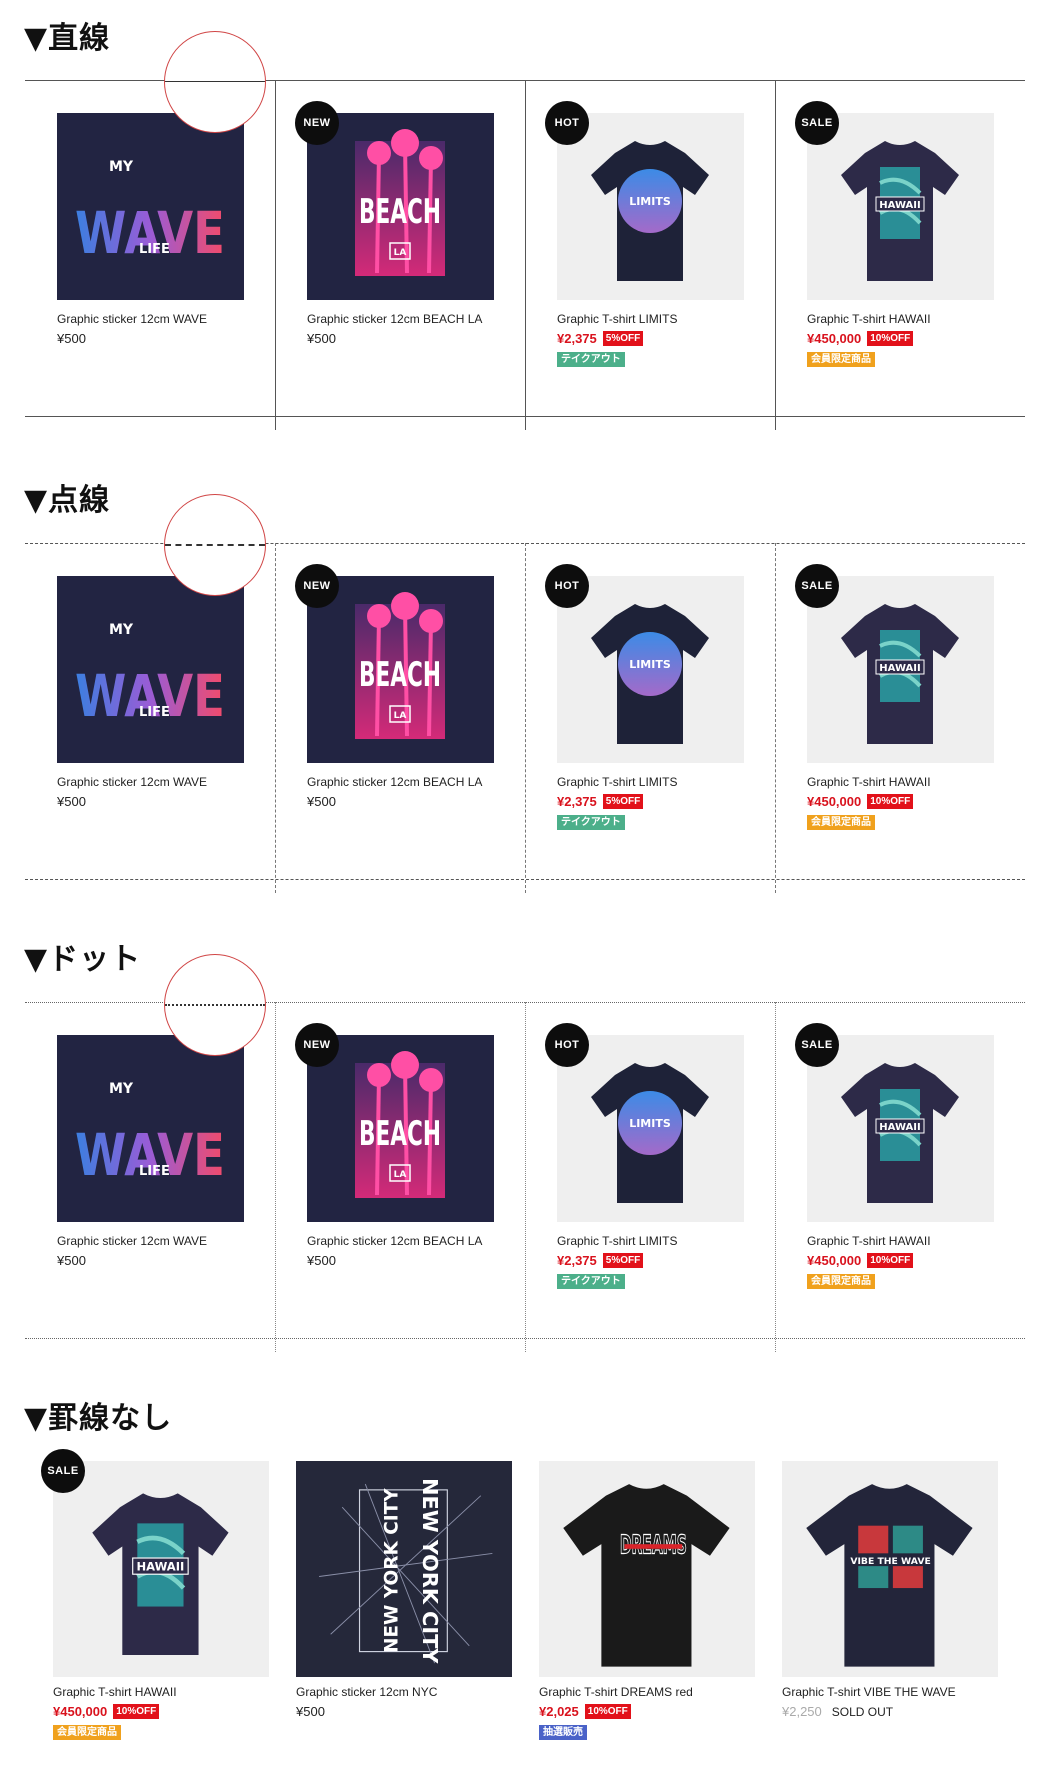 The width and height of the screenshot is (1055, 1768). Describe the element at coordinates (647, 1569) in the screenshot. I see `product-image: DREAMS` at that location.